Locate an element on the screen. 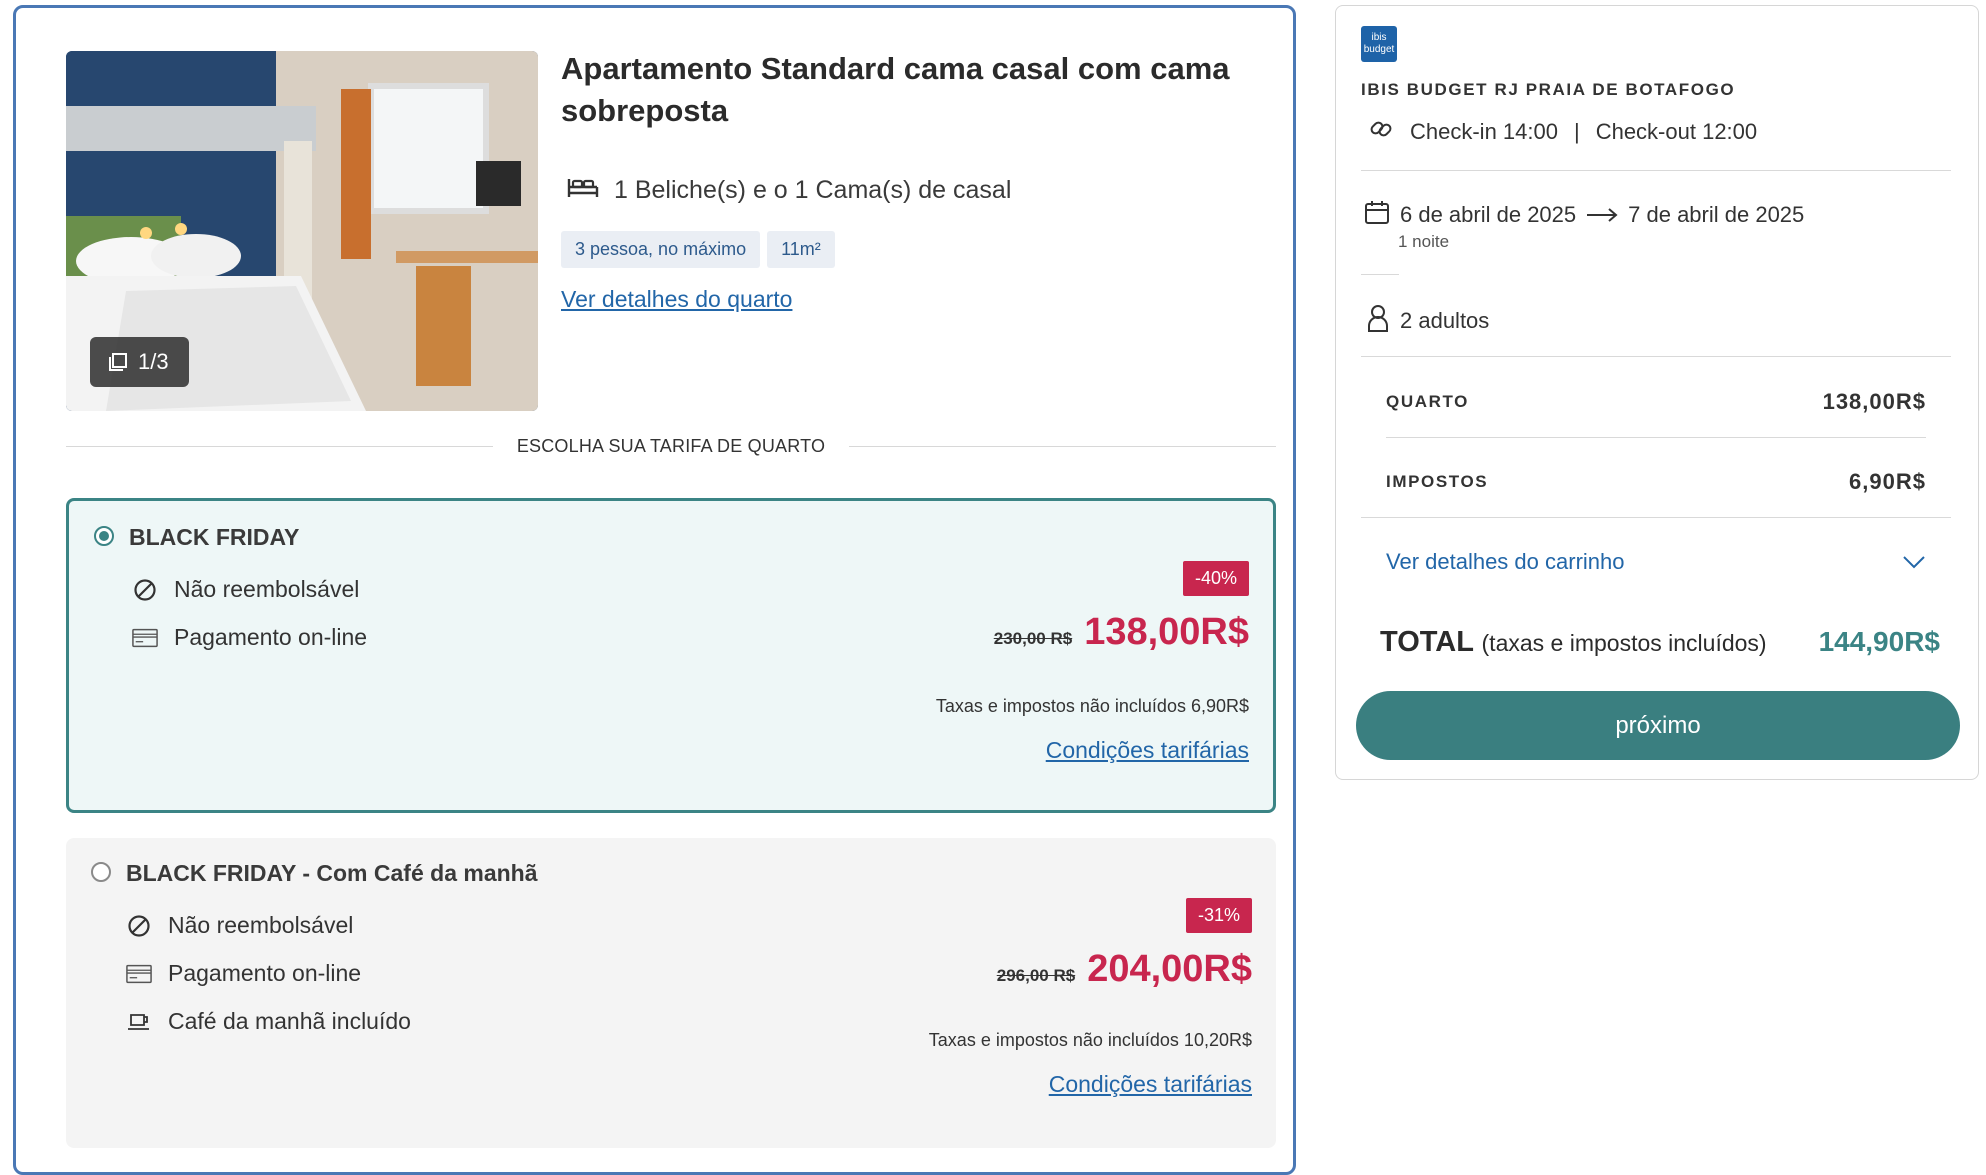 Image resolution: width=1986 pixels, height=1175 pixels. link-icon is located at coordinates (1381, 132).